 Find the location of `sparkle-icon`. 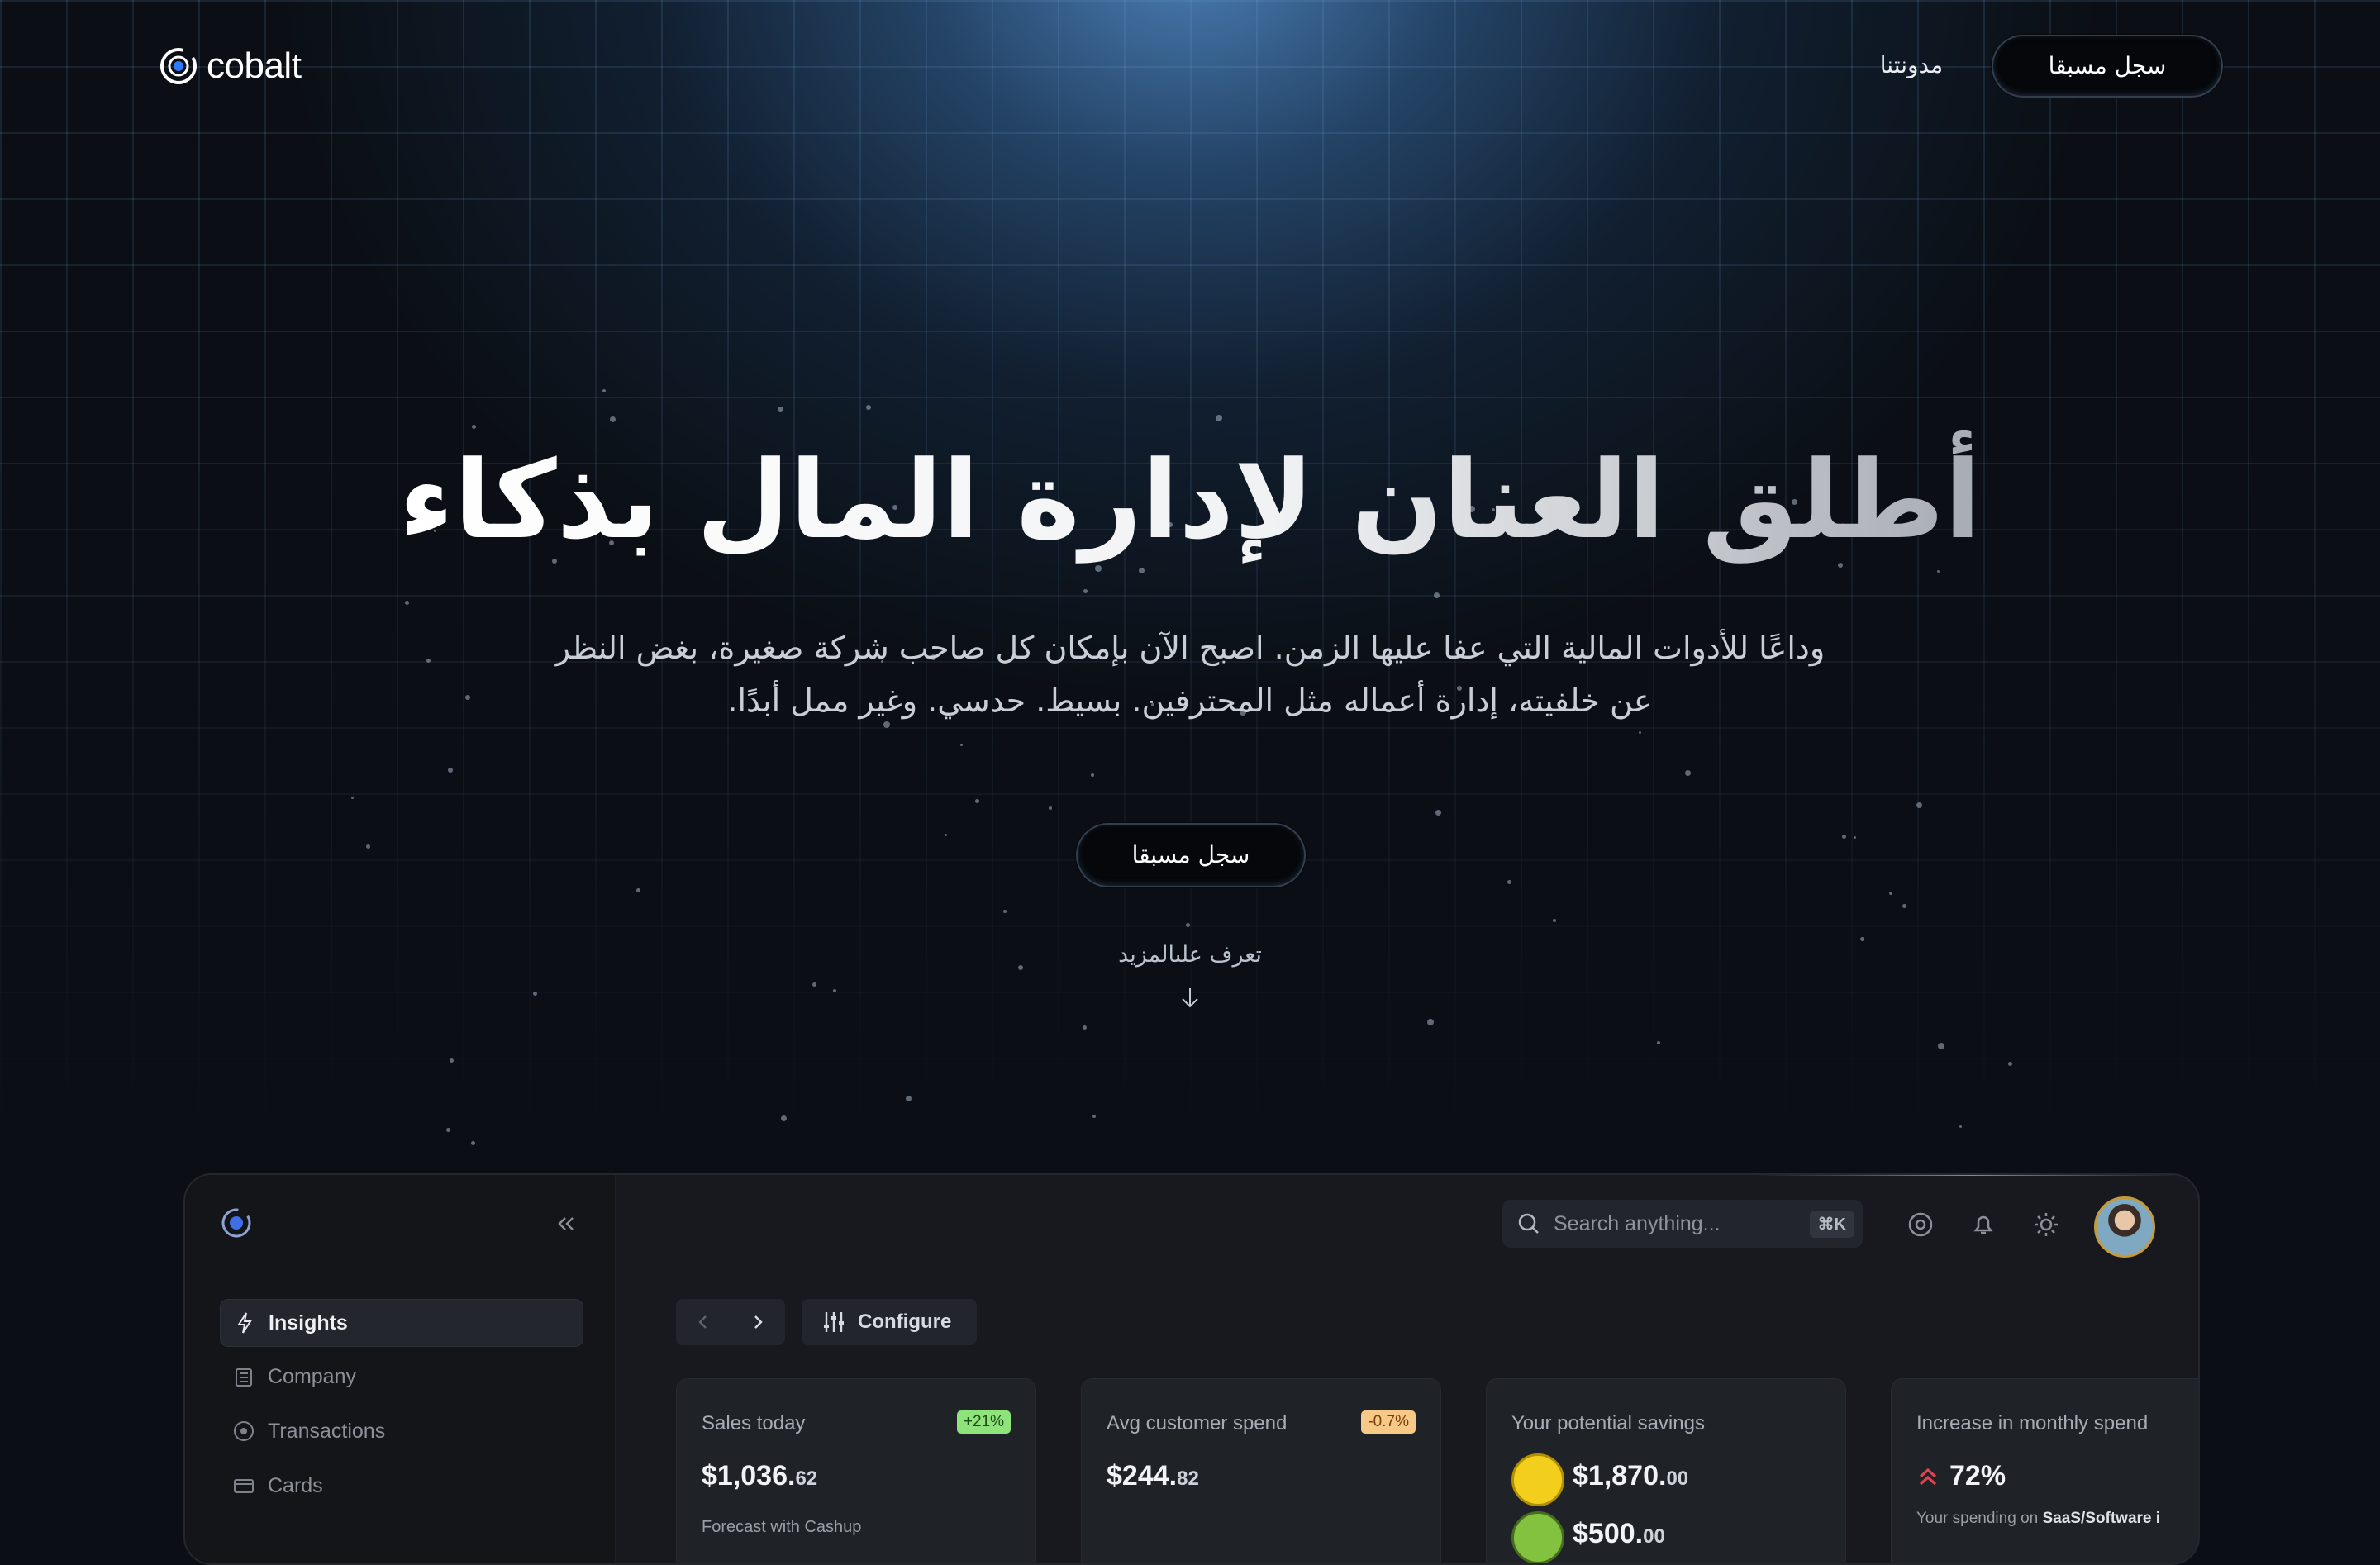

sparkle-icon is located at coordinates (244, 1323).